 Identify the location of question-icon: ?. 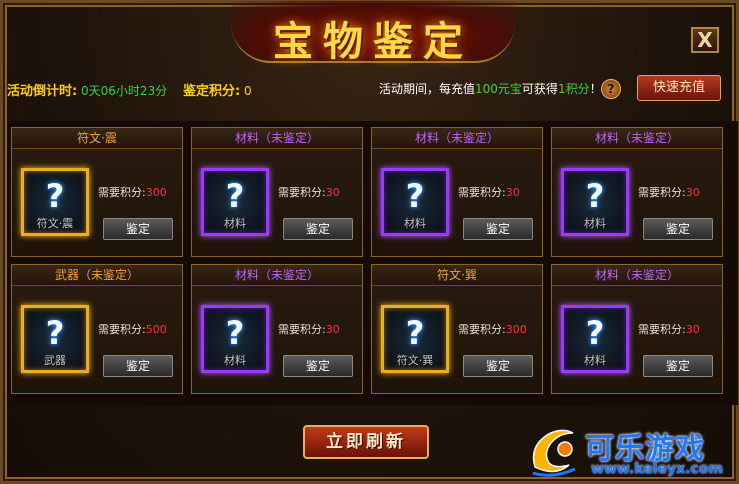
(611, 89).